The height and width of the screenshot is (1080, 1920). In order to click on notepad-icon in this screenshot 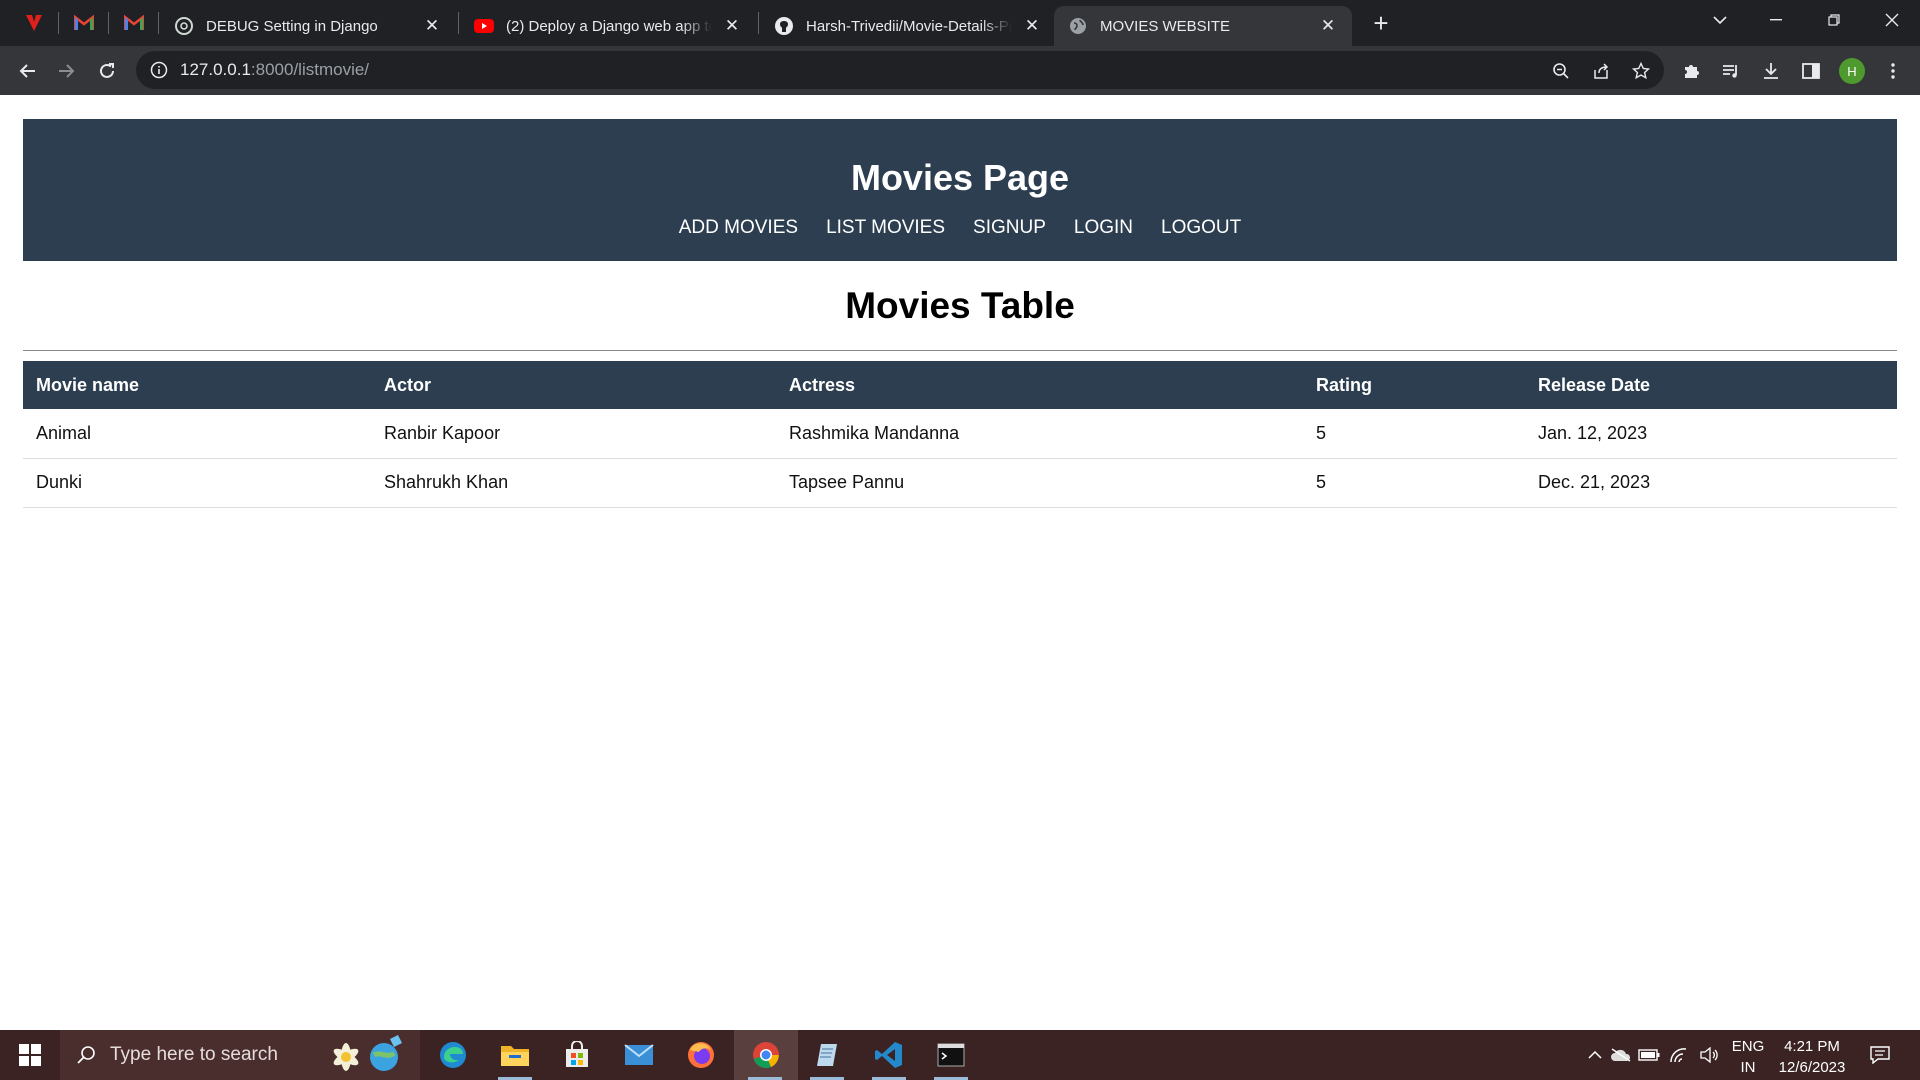, I will do `click(827, 1055)`.